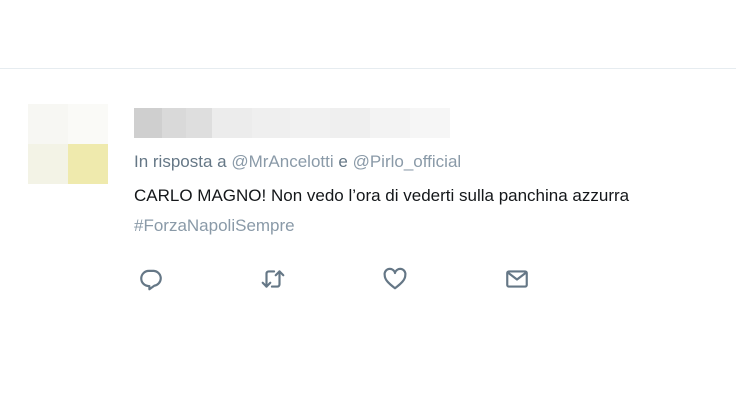 The image size is (736, 409). What do you see at coordinates (346, 279) in the screenshot?
I see `tweet-actions` at bounding box center [346, 279].